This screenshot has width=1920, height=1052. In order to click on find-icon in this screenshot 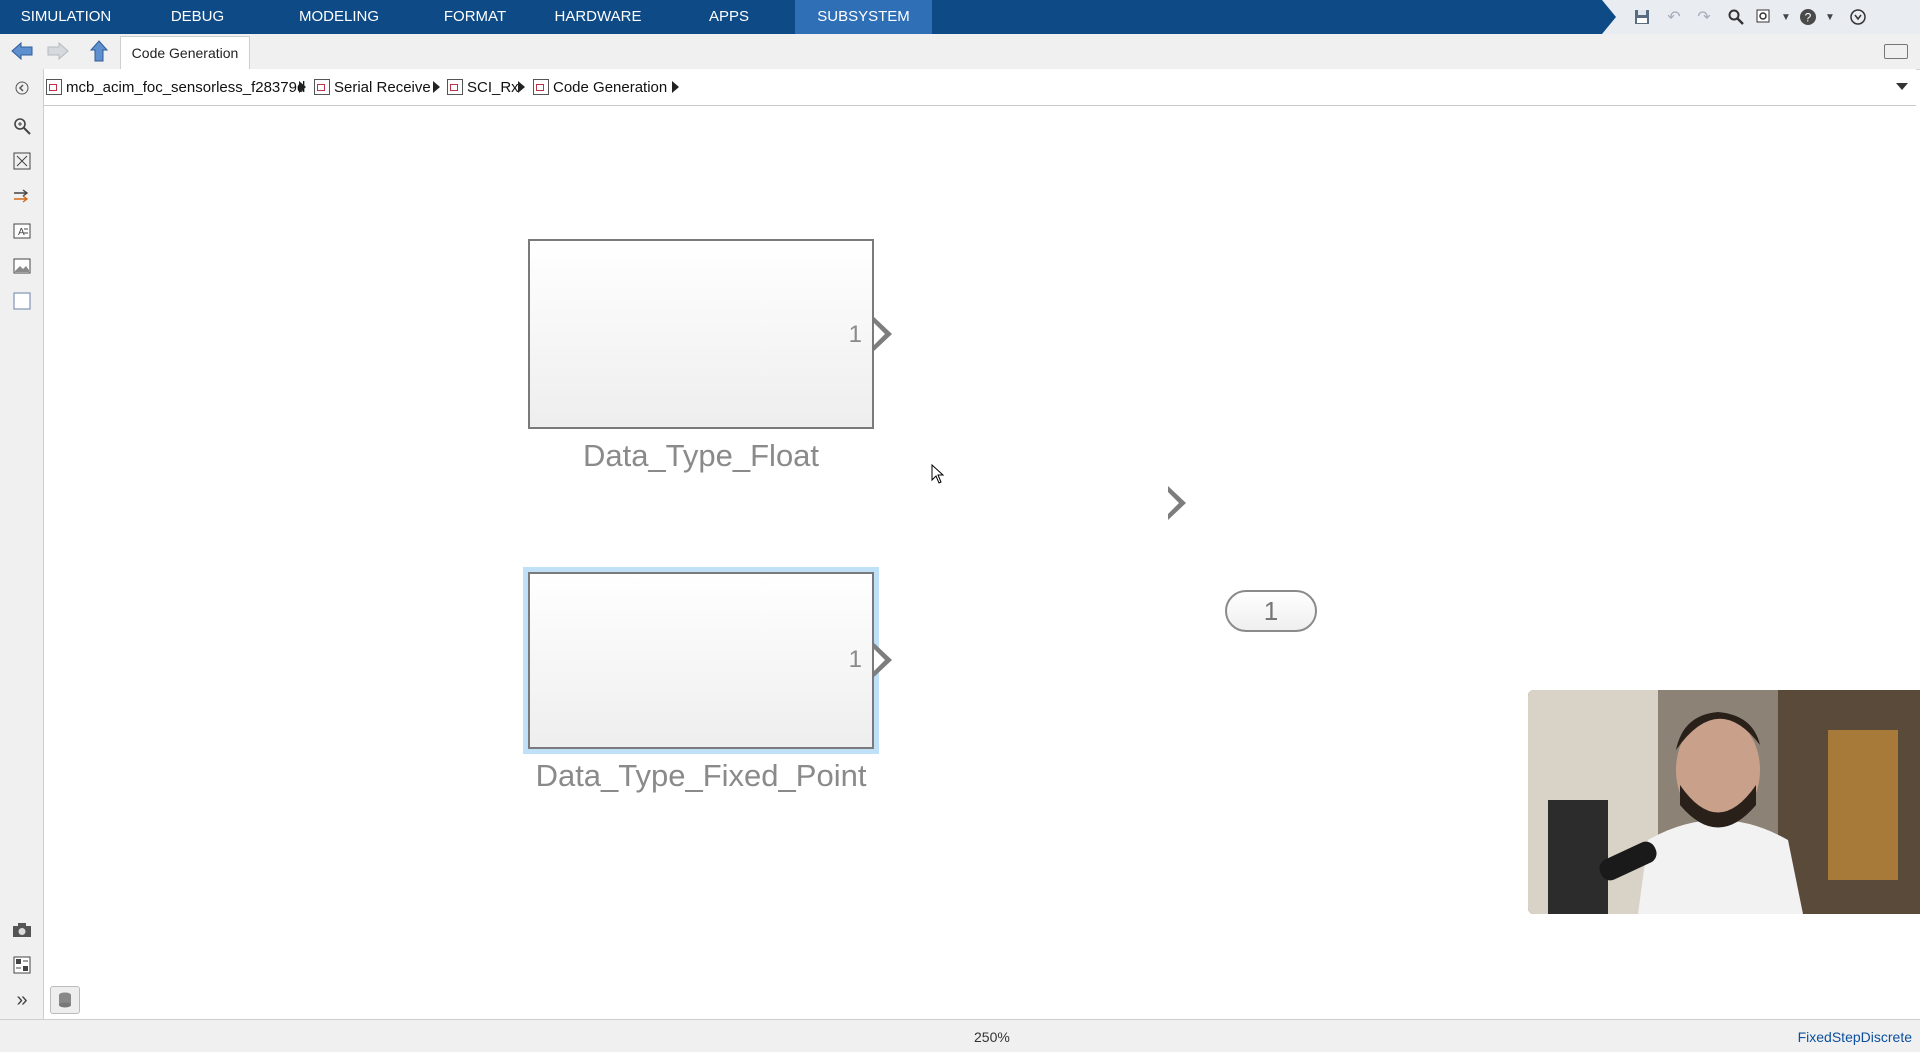, I will do `click(1736, 17)`.